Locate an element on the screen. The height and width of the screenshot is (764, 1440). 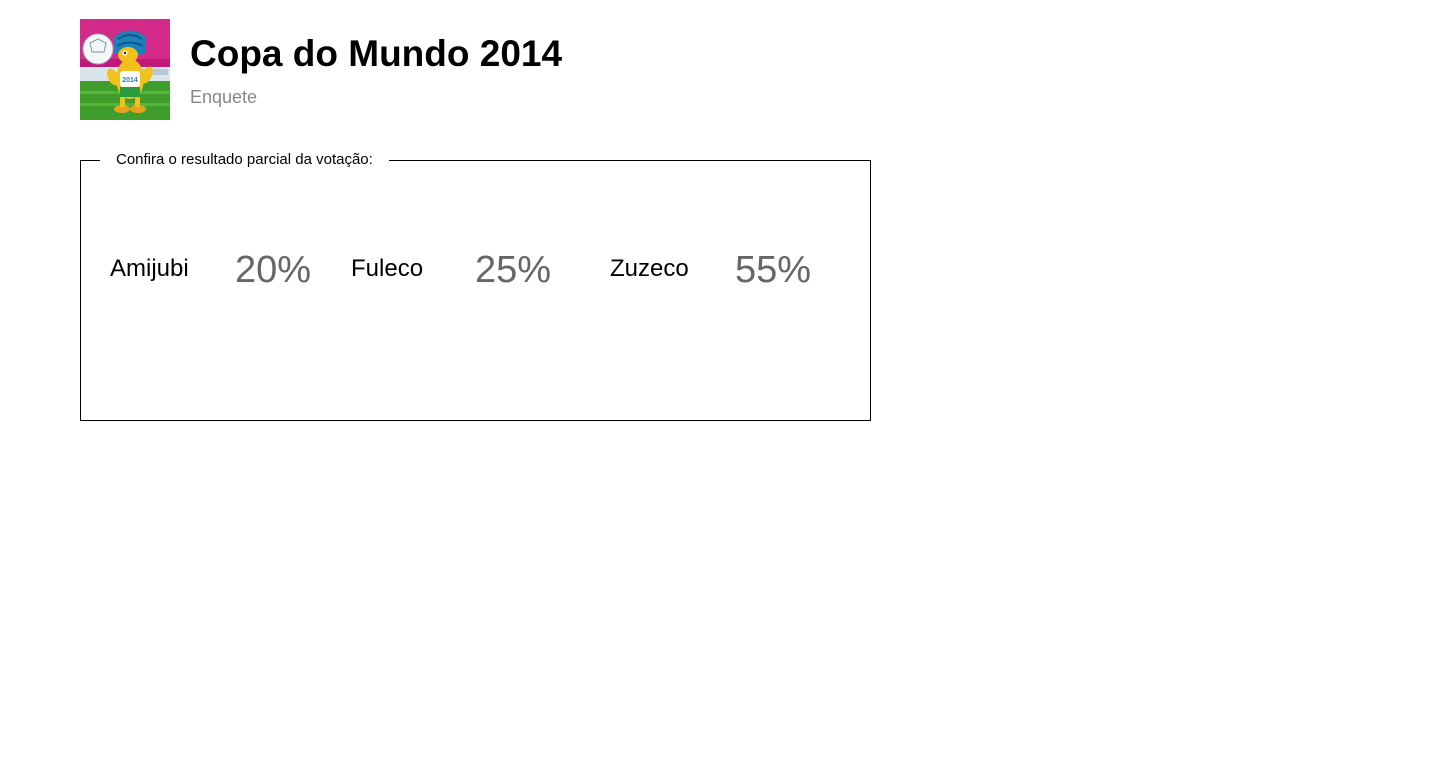
poll-option-percent-zuzeco: 55% is located at coordinates (773, 270).